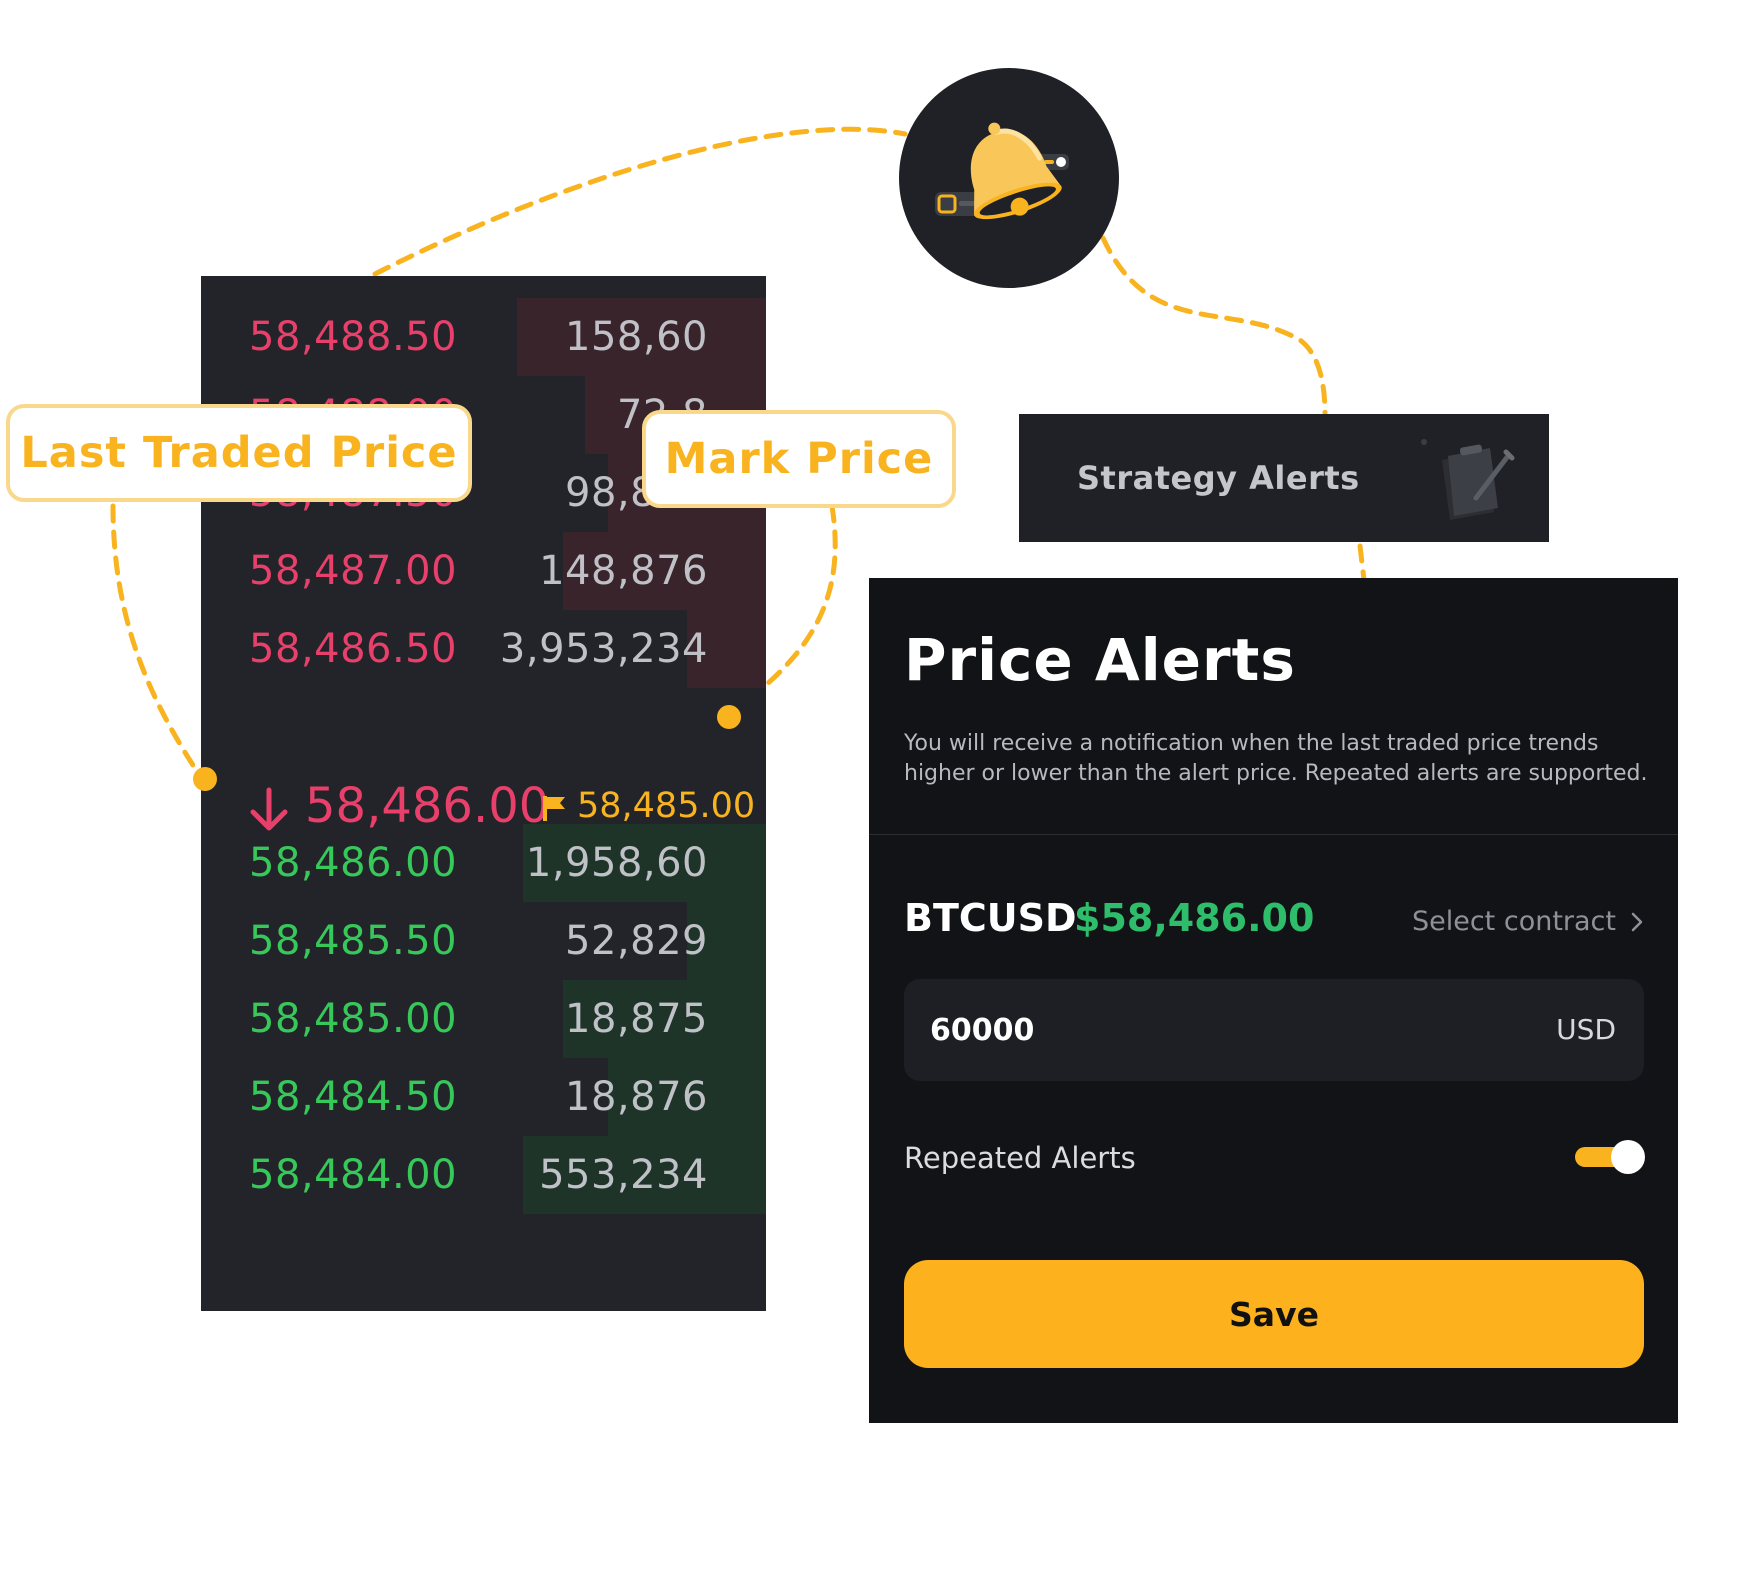  Describe the element at coordinates (483, 1019) in the screenshot. I see `bid-row: 58,485.00 18,875` at that location.